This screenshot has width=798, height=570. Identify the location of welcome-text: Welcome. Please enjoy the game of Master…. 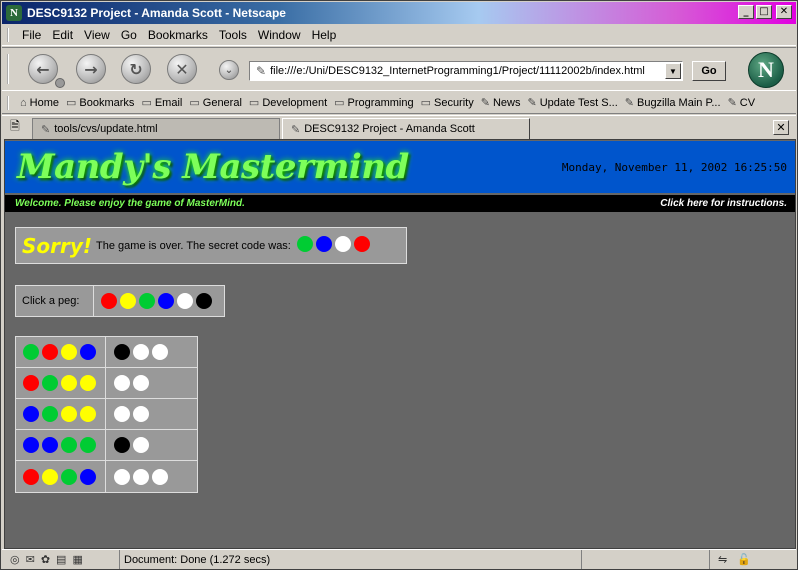
(130, 203).